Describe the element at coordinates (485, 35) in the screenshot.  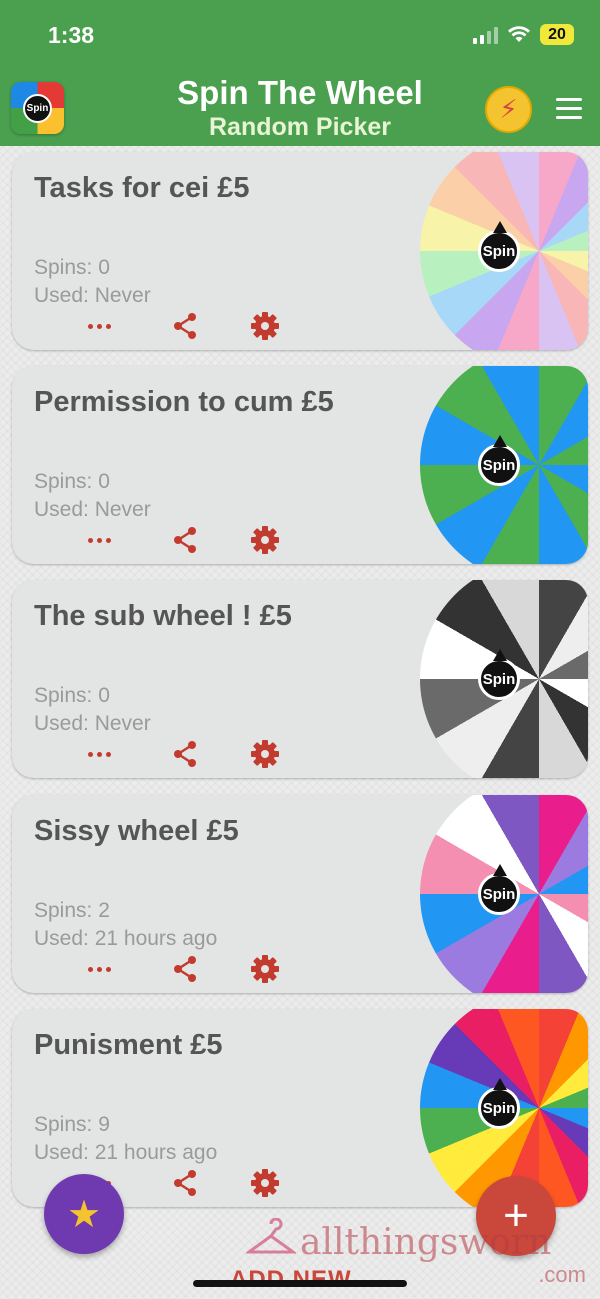
I see `signal-icon` at that location.